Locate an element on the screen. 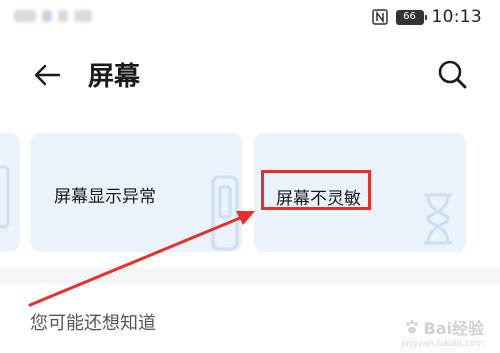 This screenshot has width=500, height=353. search-button is located at coordinates (452, 74).